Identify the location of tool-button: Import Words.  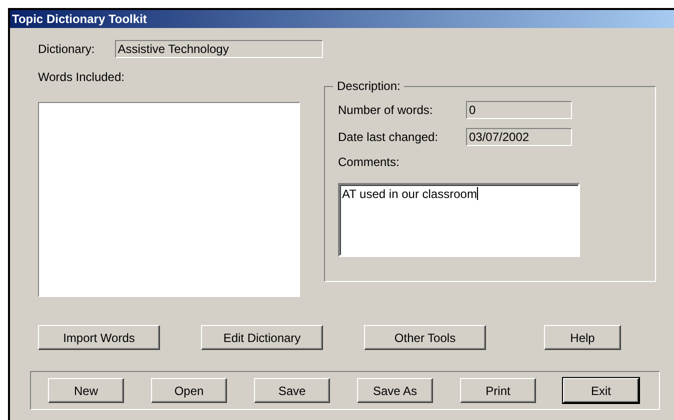
(99, 337).